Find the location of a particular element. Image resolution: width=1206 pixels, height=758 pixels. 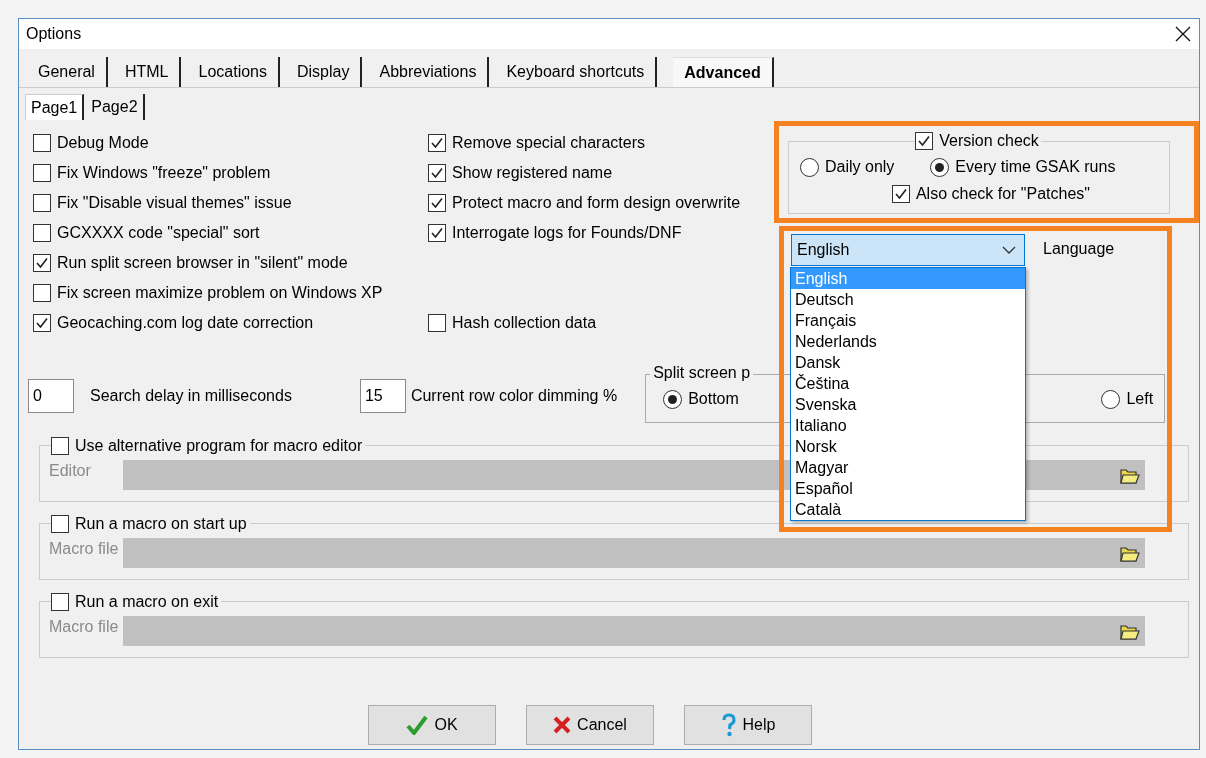

tab: Advanced is located at coordinates (723, 72).